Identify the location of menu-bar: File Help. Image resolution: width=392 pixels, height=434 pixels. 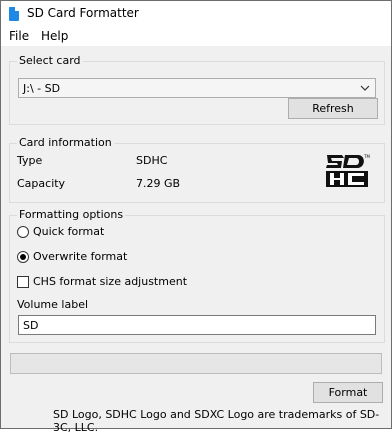
(196, 36).